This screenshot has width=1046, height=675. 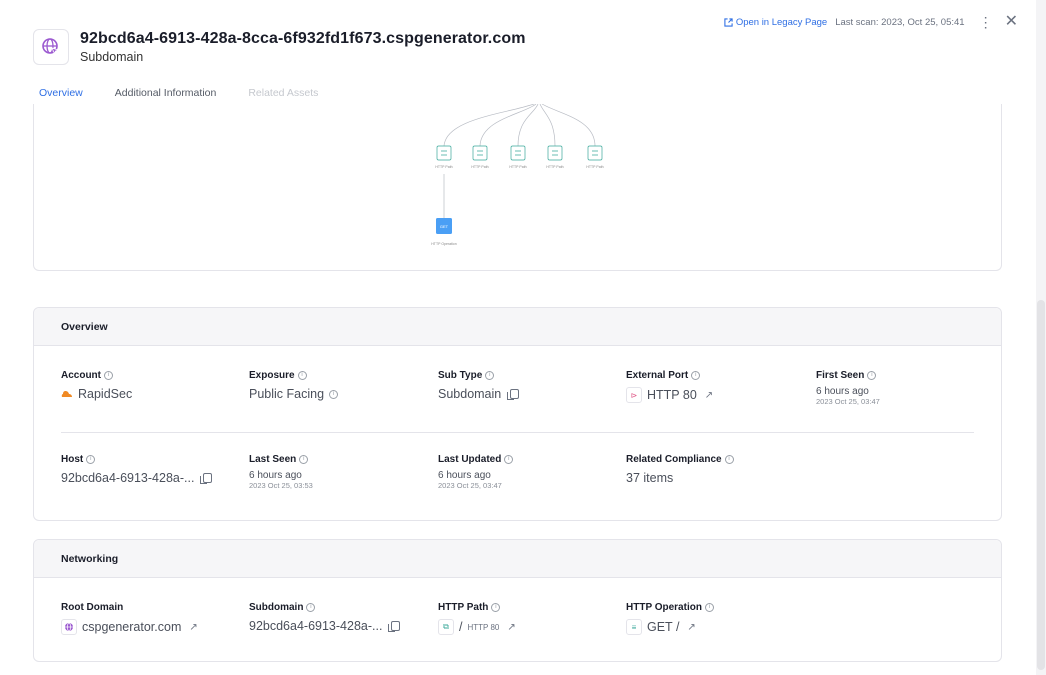 I want to click on host-label: Host, so click(x=72, y=459).